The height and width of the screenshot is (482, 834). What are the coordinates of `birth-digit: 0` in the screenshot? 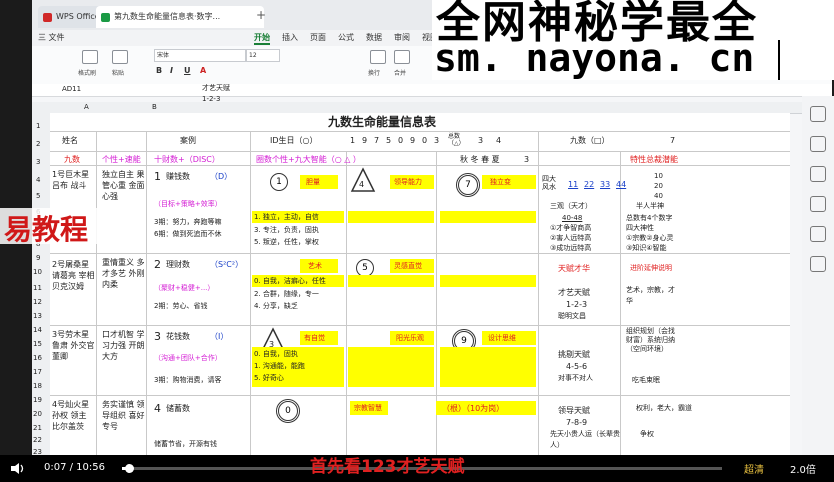 It's located at (425, 140).